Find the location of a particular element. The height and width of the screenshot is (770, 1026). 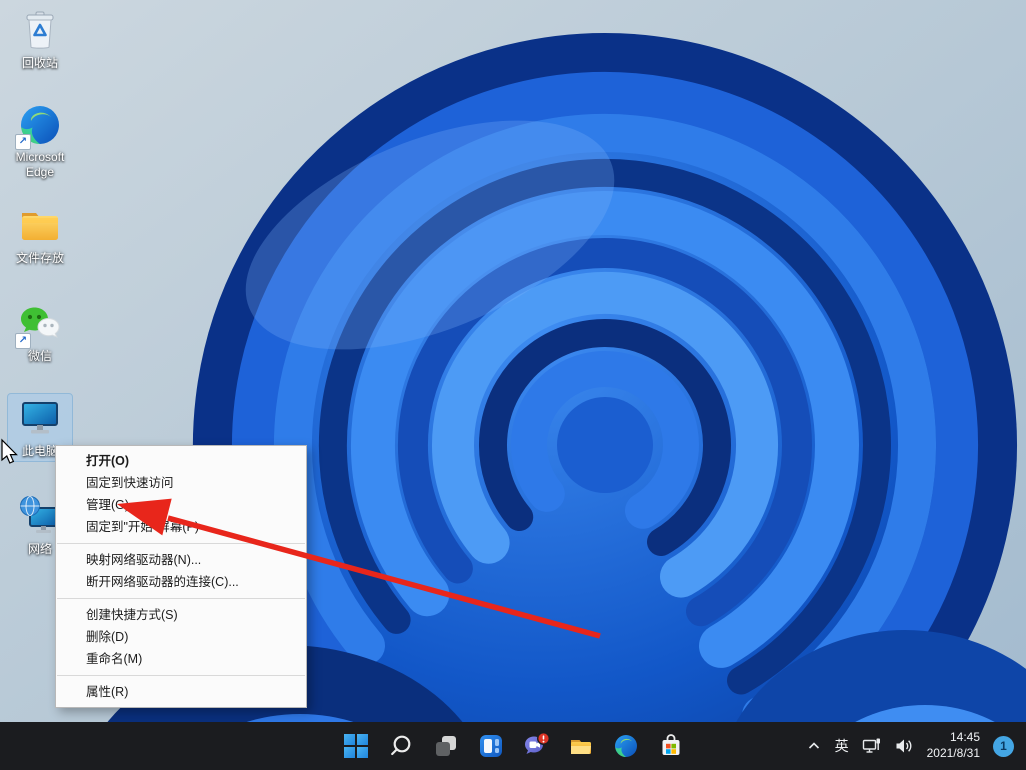

menu-item-rename: 重命名(M) is located at coordinates (181, 659).